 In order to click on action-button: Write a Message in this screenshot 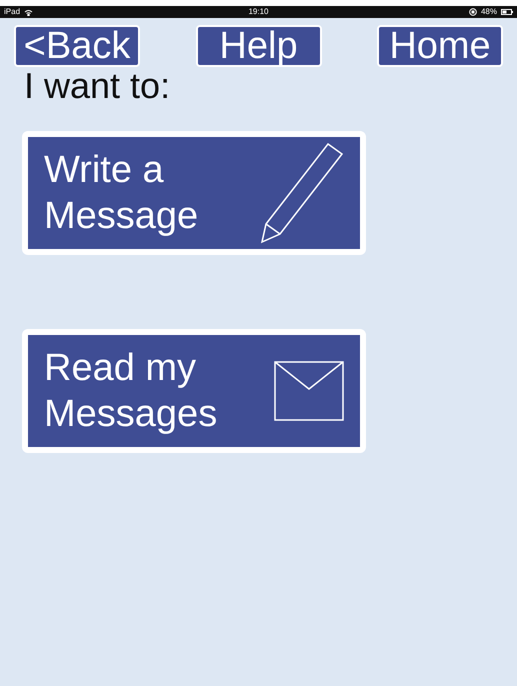, I will do `click(194, 193)`.